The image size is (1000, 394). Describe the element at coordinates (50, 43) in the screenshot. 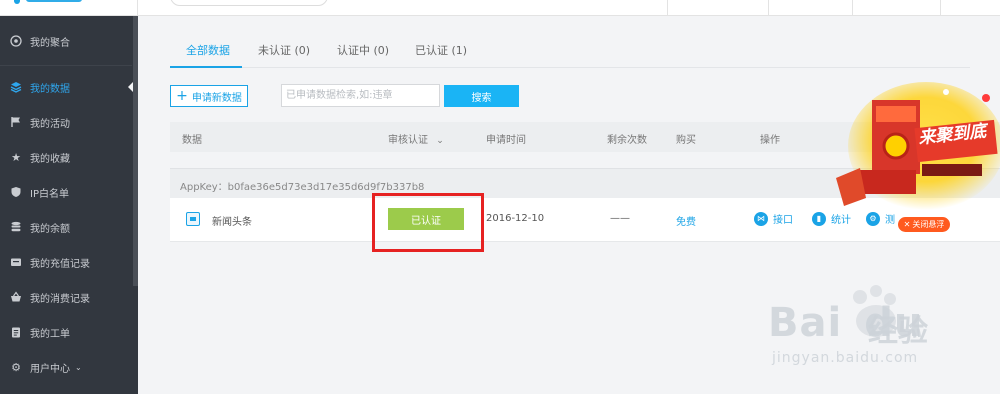

I see `sidebar-item-label: 我的聚合` at that location.